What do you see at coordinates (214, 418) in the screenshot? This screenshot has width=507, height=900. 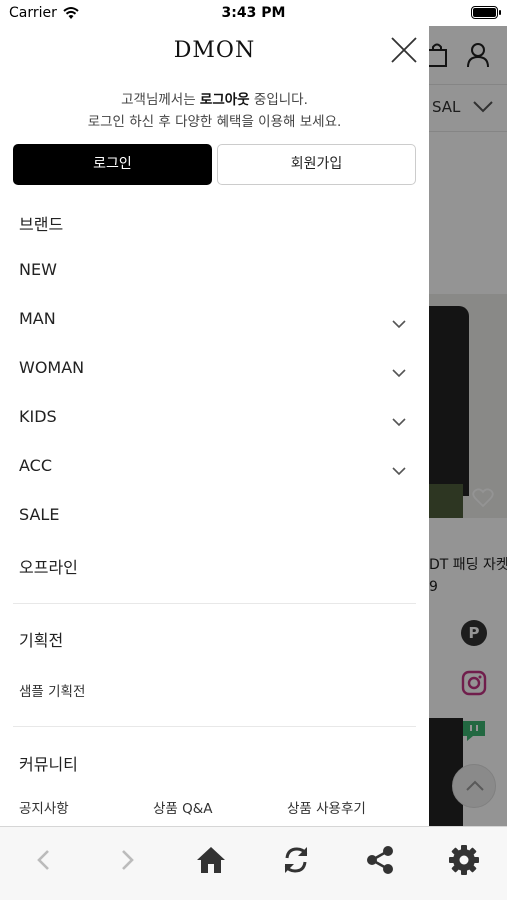 I see `menu-item: KIDS` at bounding box center [214, 418].